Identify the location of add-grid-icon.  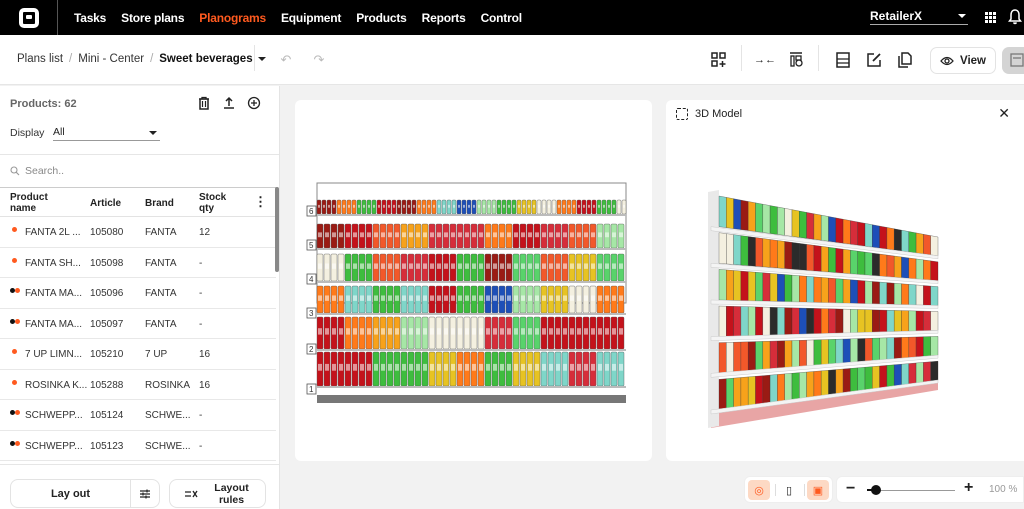
(719, 60).